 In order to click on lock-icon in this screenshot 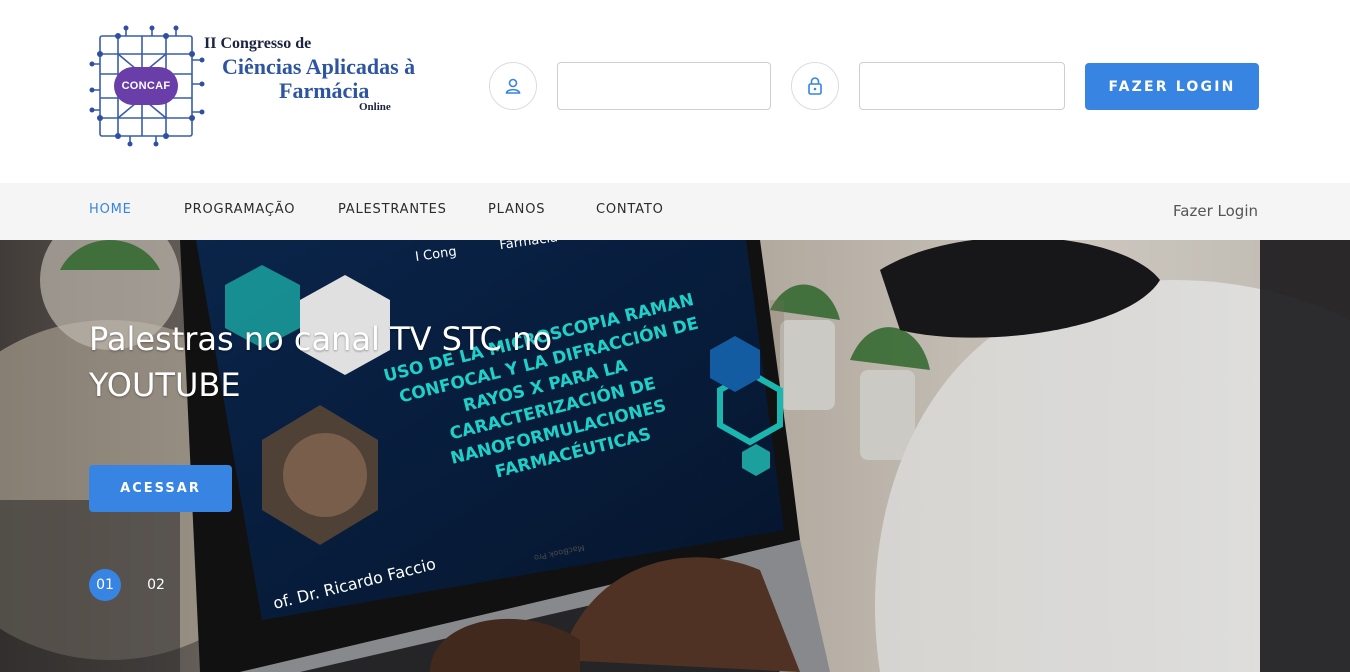, I will do `click(815, 86)`.